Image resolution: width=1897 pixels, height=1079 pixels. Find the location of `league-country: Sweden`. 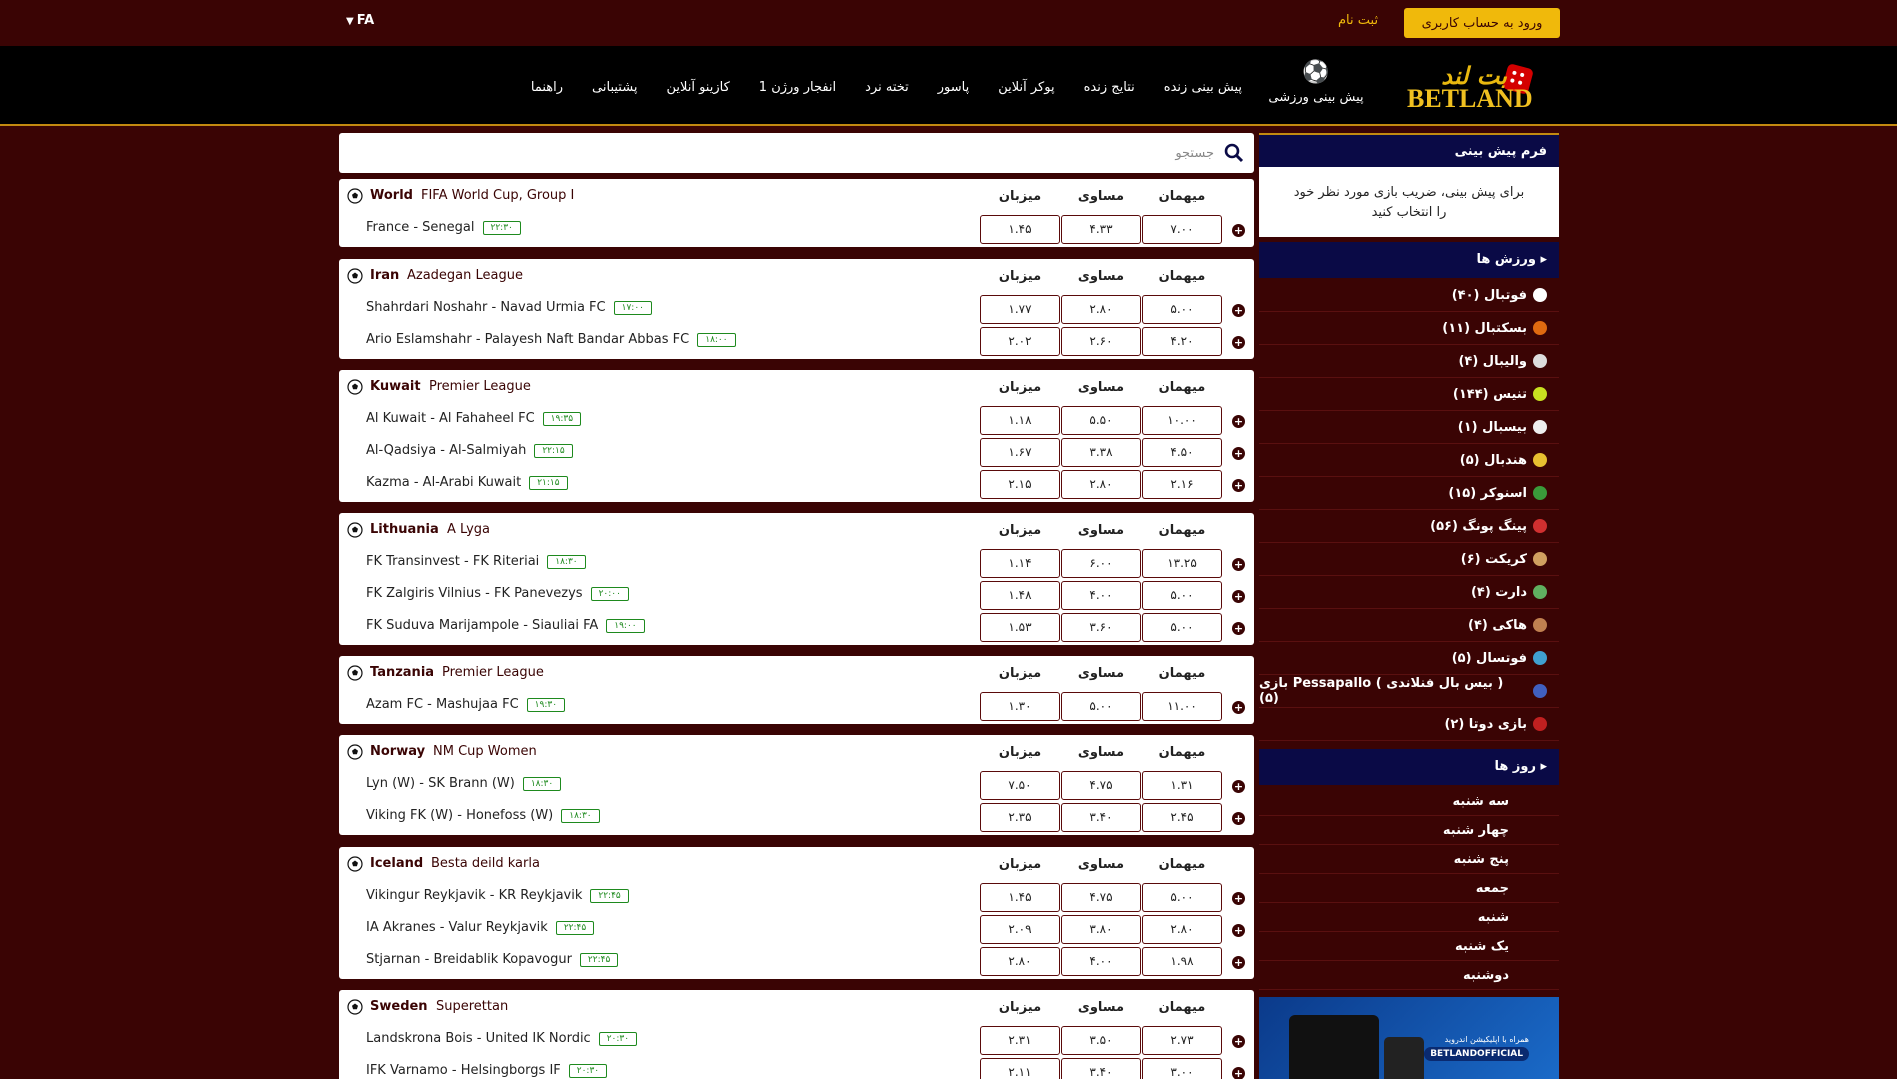

league-country: Sweden is located at coordinates (399, 1006).